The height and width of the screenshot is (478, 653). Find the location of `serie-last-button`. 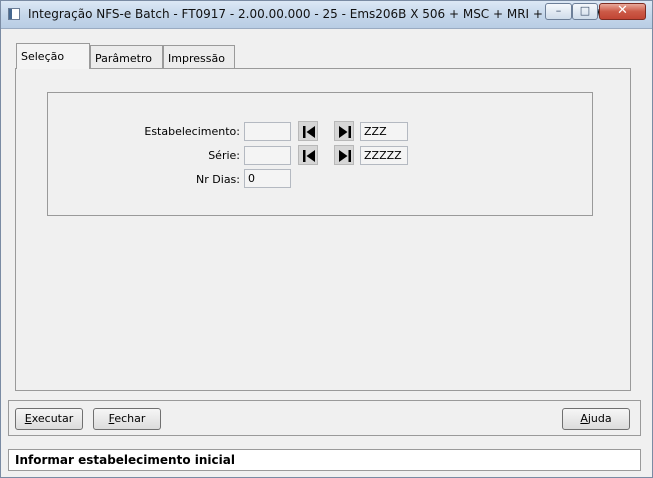

serie-last-button is located at coordinates (344, 155).